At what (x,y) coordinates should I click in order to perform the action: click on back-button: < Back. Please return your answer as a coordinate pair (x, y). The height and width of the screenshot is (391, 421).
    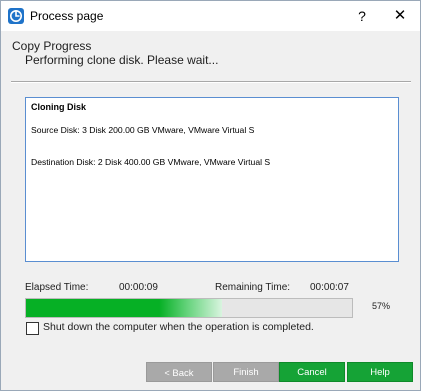
    Looking at the image, I should click on (179, 372).